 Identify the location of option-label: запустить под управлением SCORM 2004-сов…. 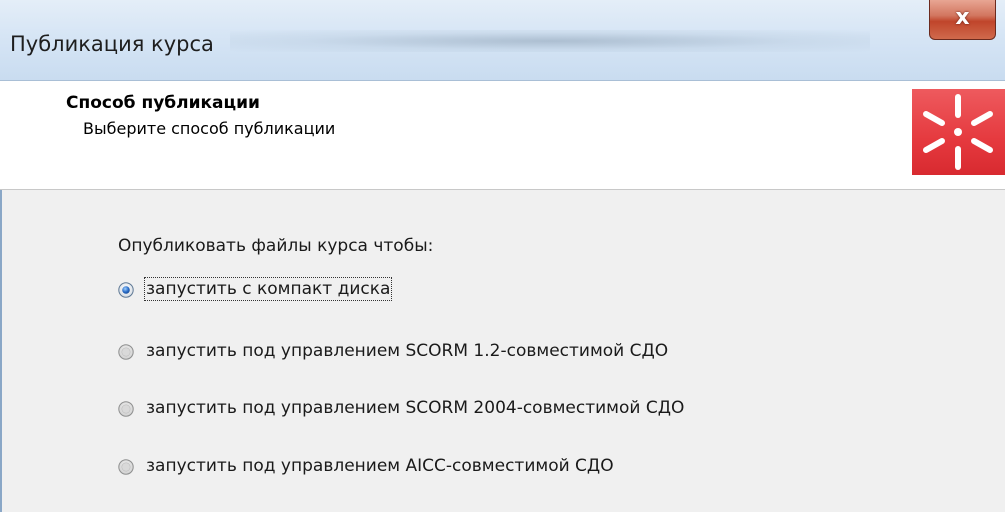
(415, 408).